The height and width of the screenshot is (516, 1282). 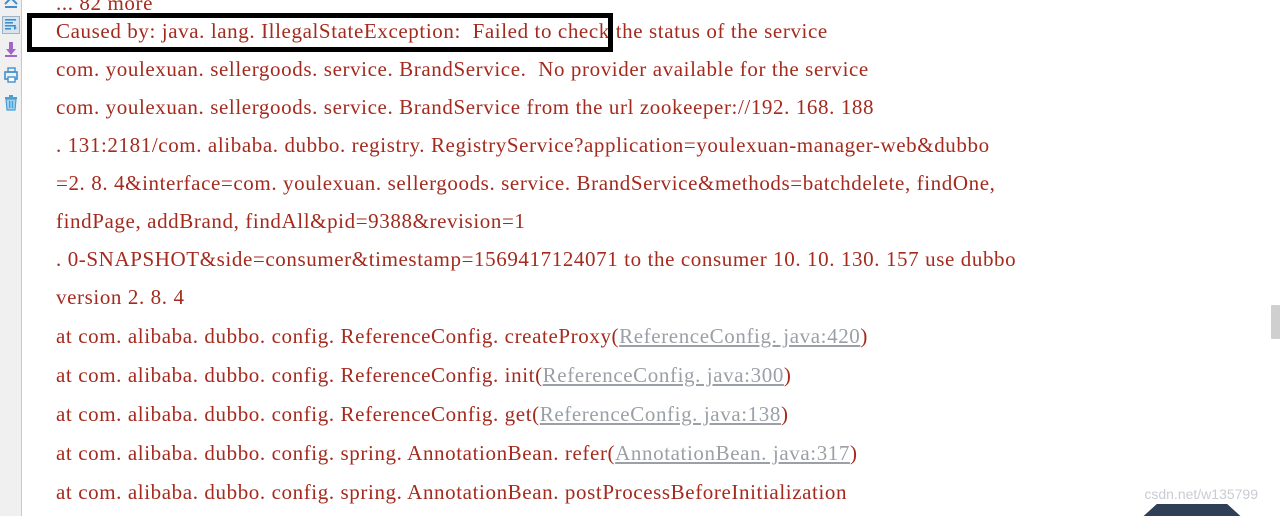 I want to click on source-link: ReferenceConfig. java:138, so click(x=660, y=414).